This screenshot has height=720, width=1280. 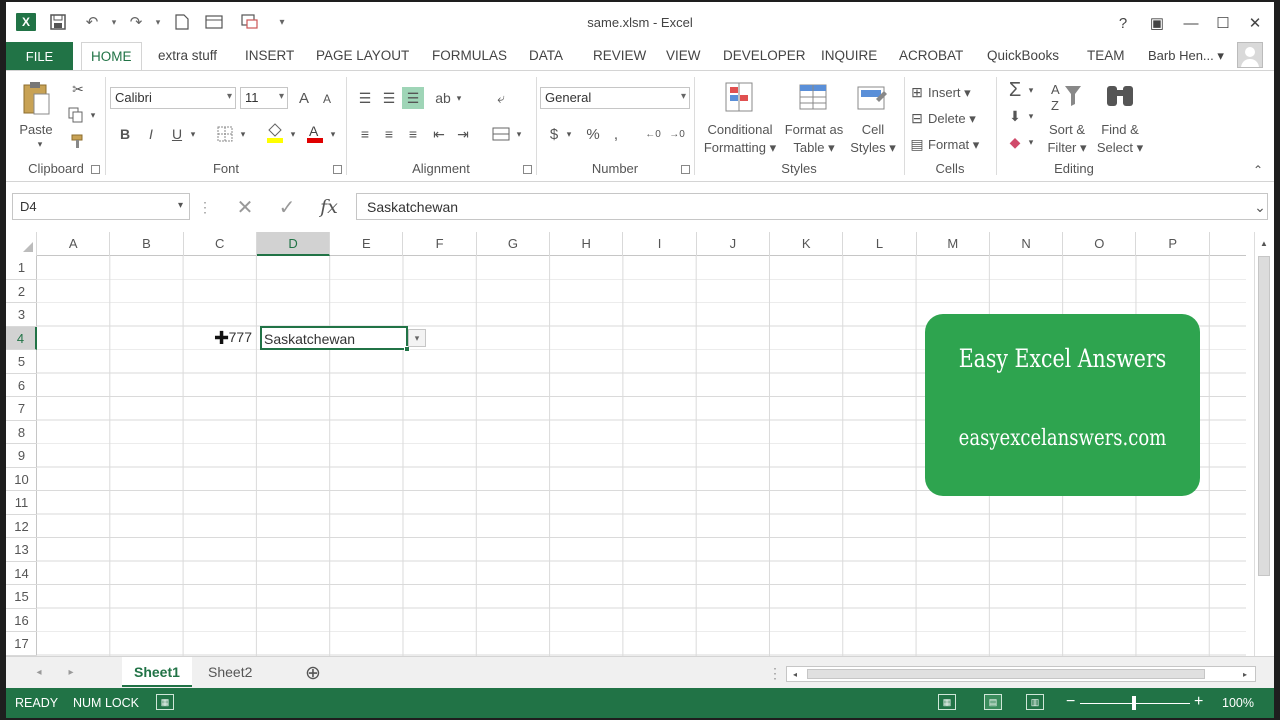 I want to click on cell-styles-label-2: Styles ▾, so click(x=873, y=148).